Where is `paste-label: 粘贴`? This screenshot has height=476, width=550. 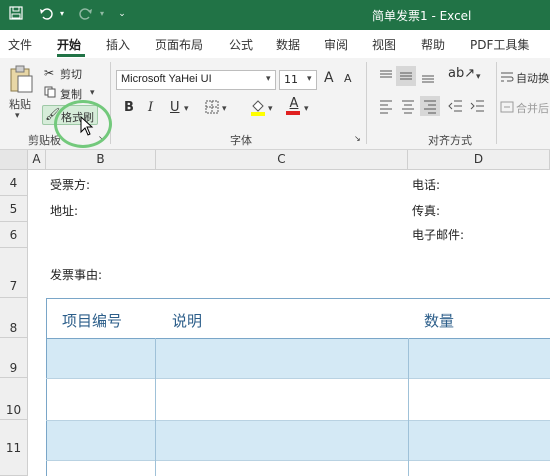 paste-label: 粘贴 is located at coordinates (20, 104).